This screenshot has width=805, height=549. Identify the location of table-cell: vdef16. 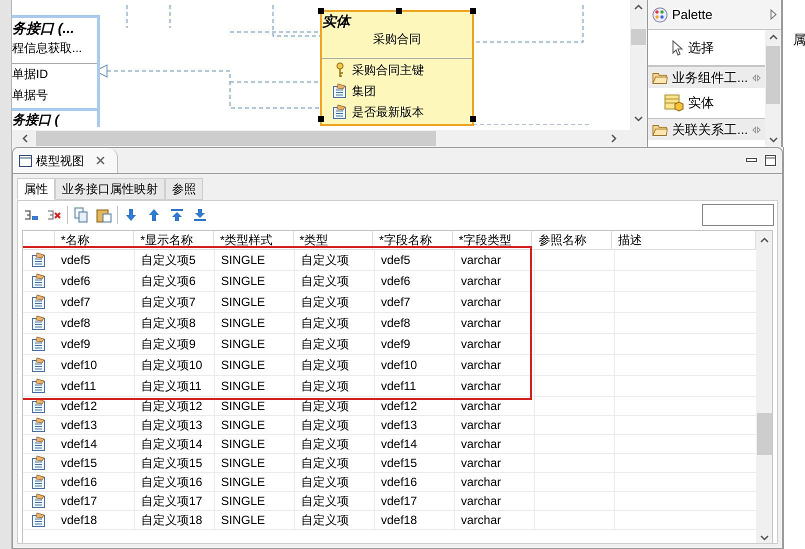
(415, 482).